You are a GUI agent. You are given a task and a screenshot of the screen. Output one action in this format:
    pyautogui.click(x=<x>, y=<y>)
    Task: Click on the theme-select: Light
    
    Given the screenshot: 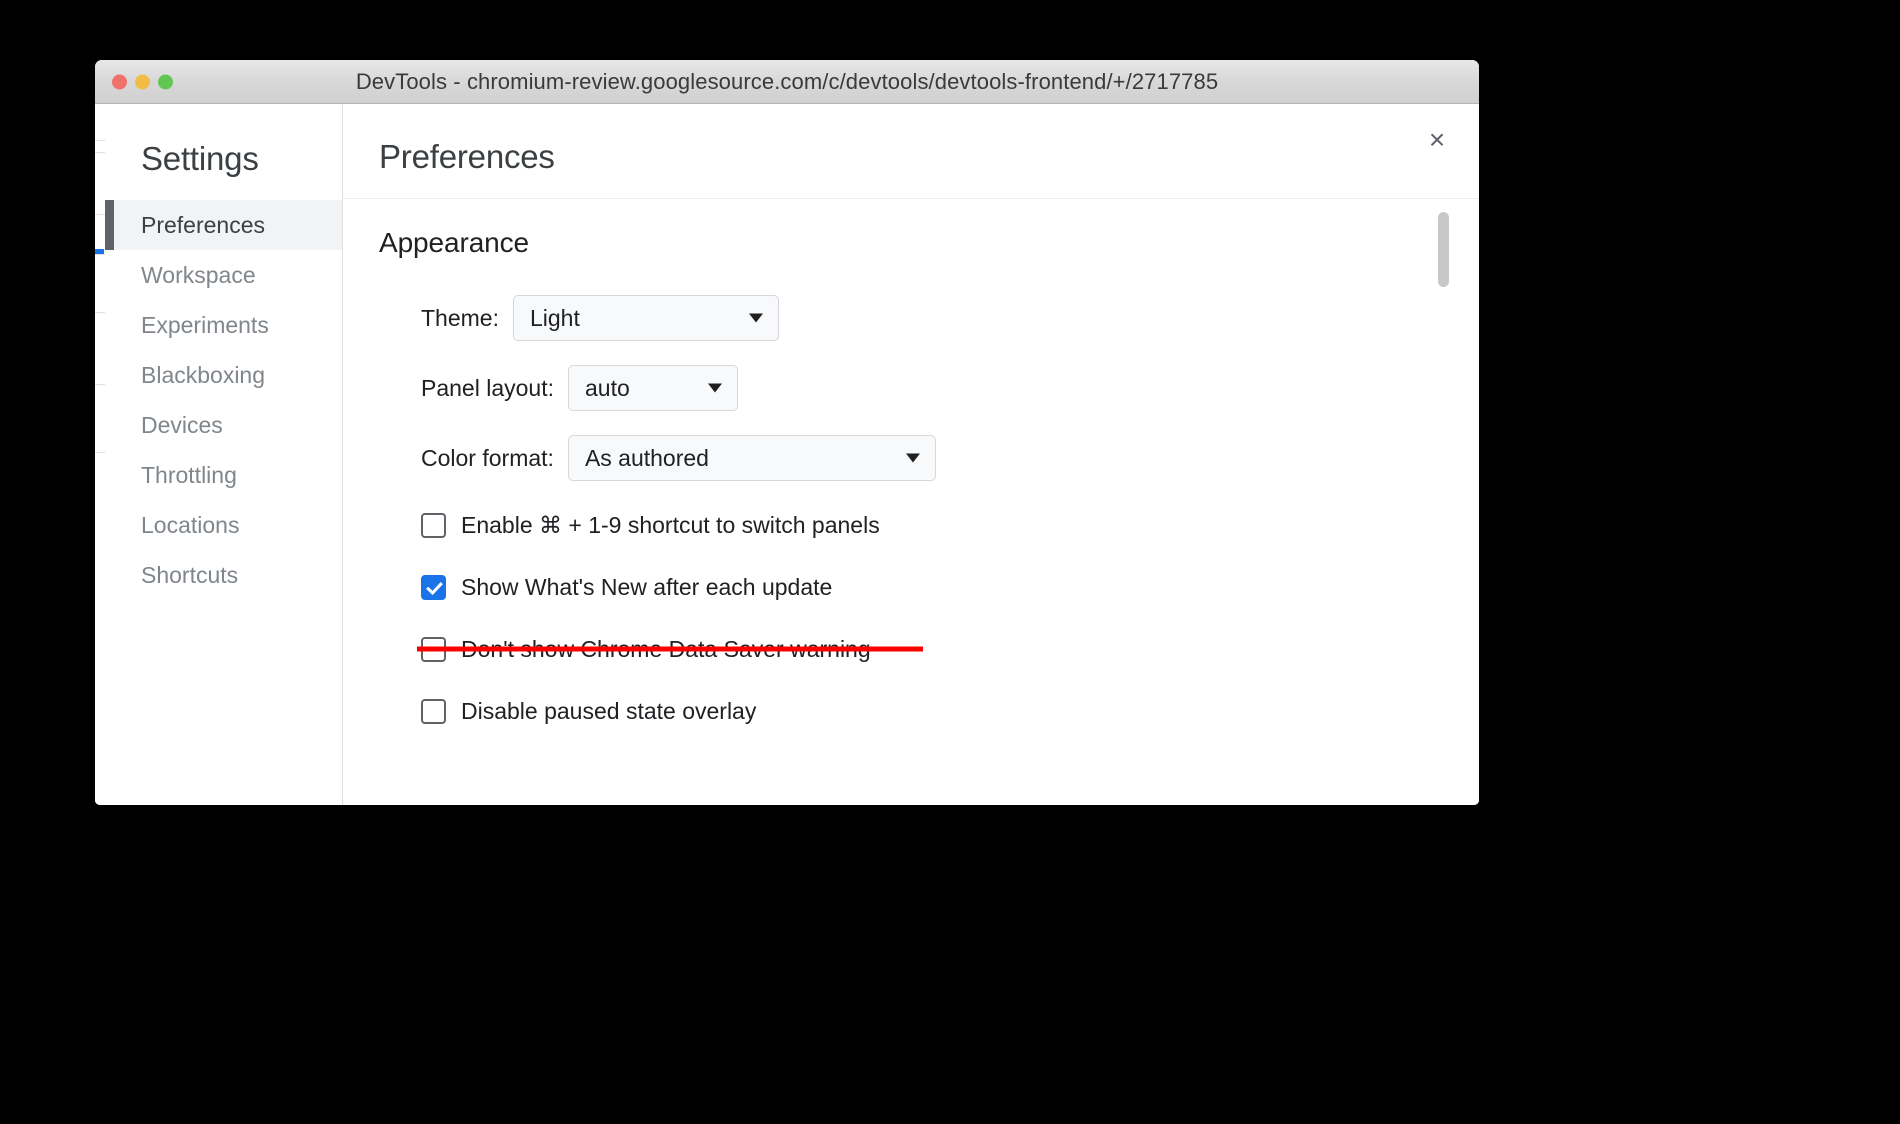 What is the action you would take?
    pyautogui.click(x=645, y=318)
    